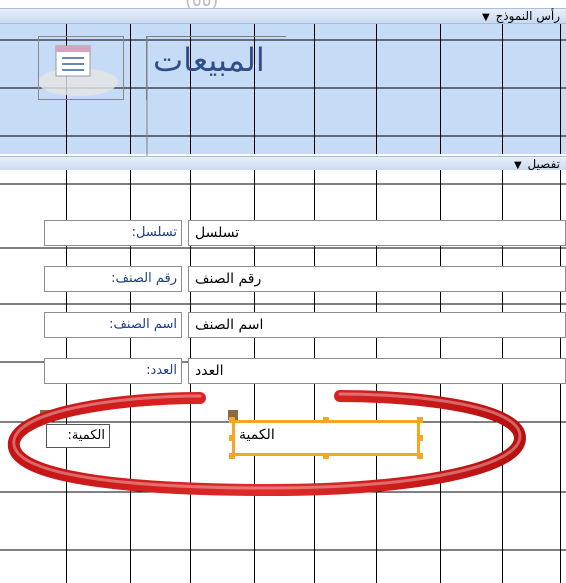  I want to click on field-control-quantity: الكمية, so click(326, 438).